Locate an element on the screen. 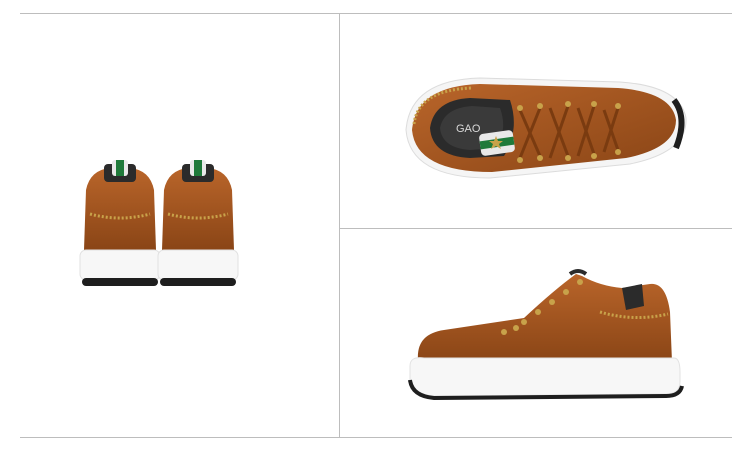 The height and width of the screenshot is (456, 750). top-rule is located at coordinates (376, 13).